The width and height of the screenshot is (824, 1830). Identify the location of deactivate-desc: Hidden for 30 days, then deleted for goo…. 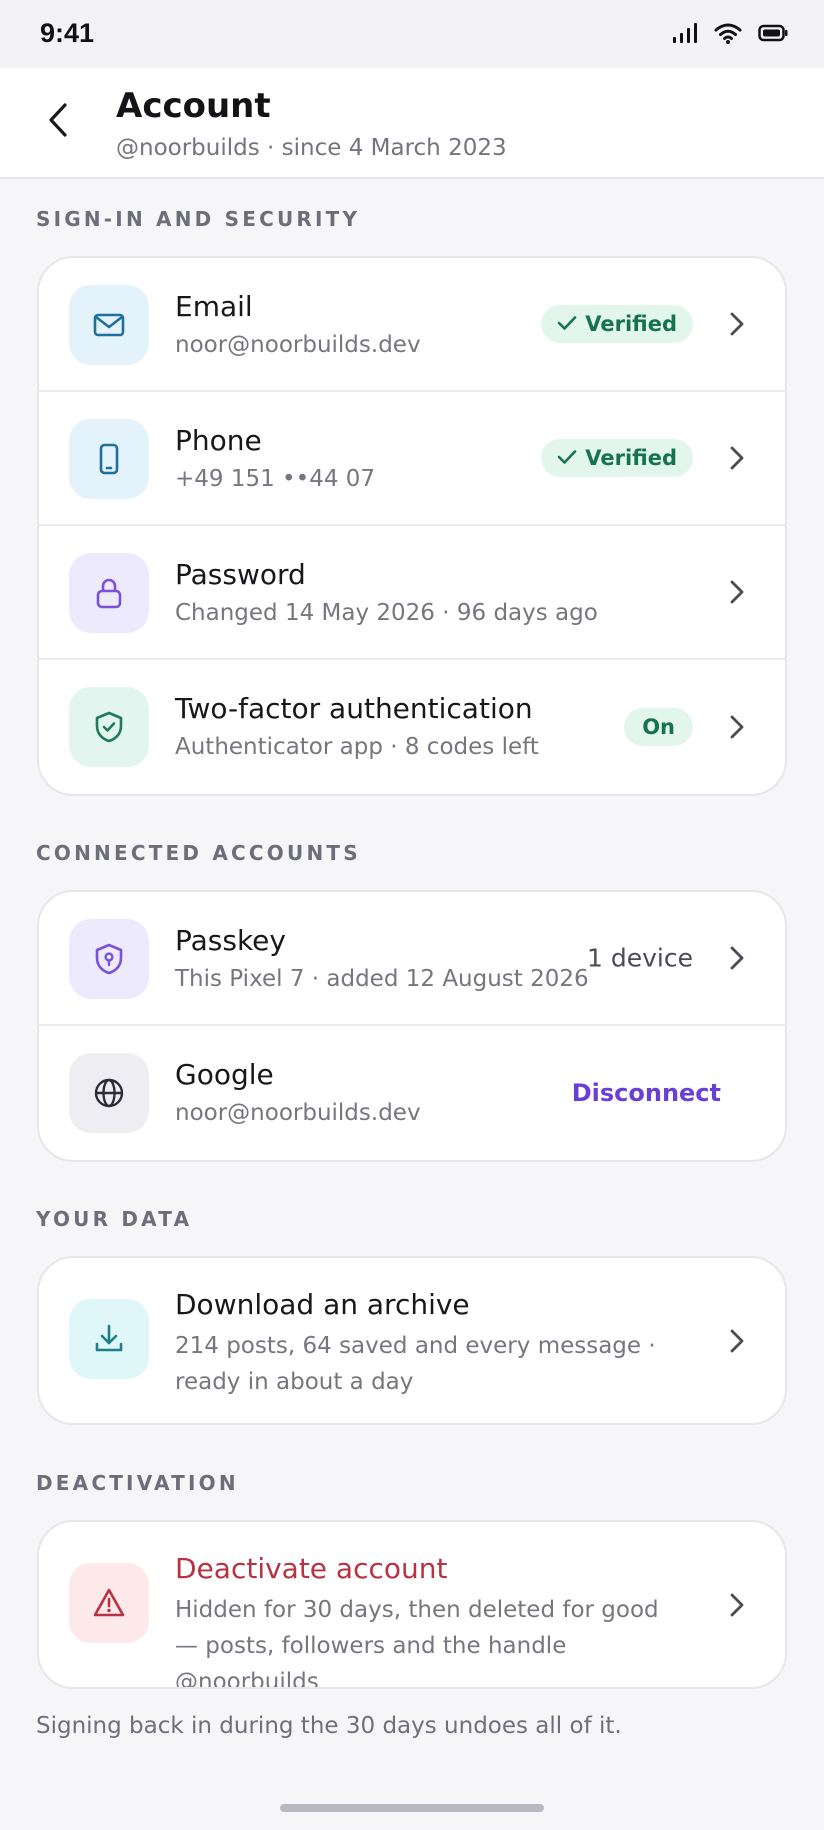
(417, 1643).